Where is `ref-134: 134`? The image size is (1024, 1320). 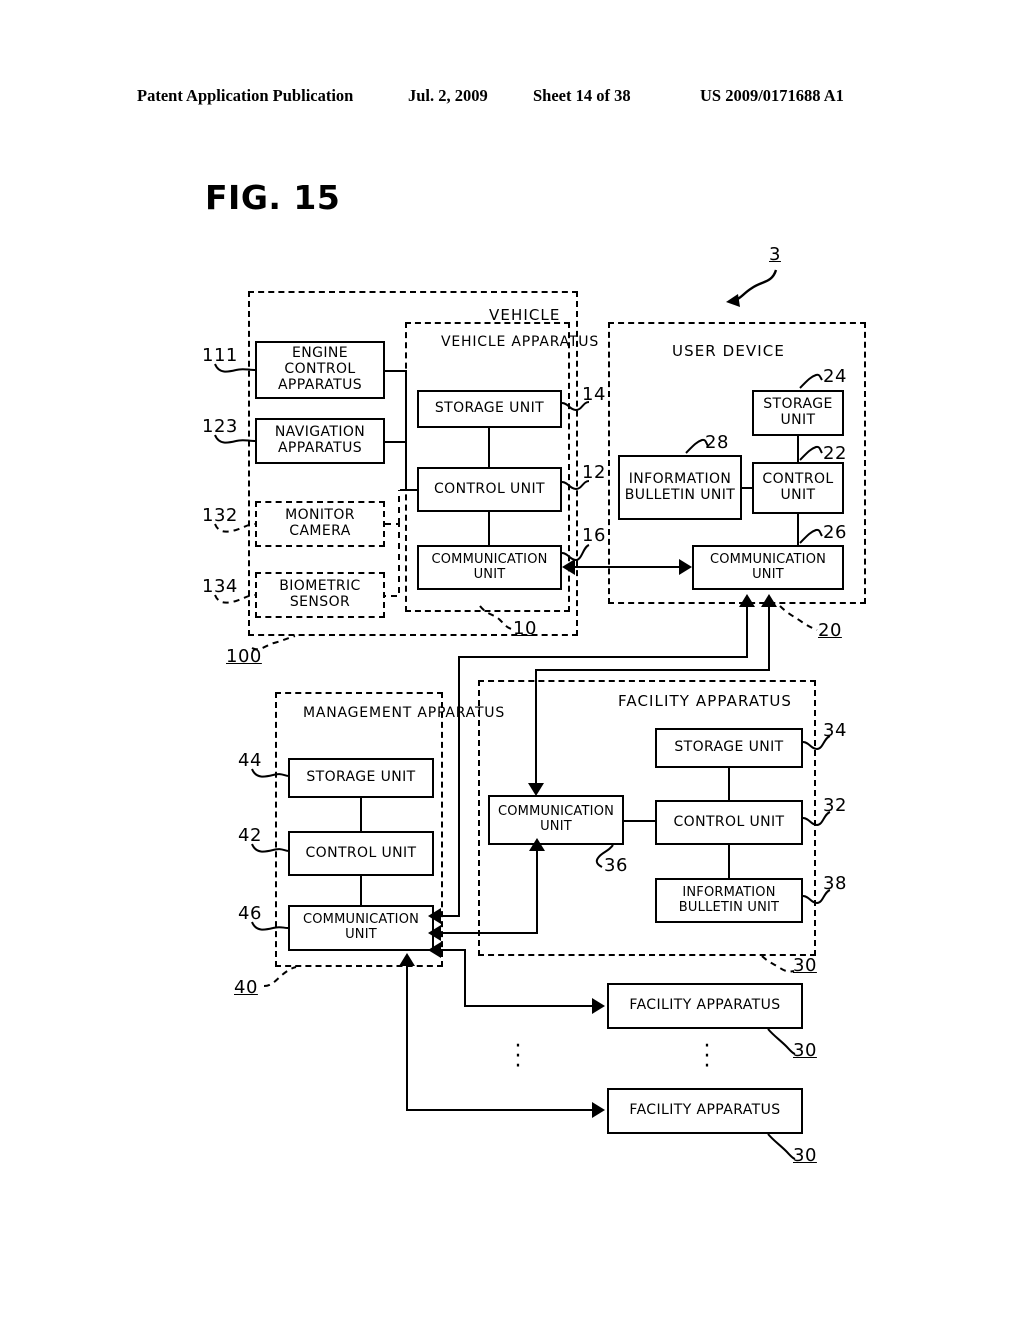 ref-134: 134 is located at coordinates (220, 586).